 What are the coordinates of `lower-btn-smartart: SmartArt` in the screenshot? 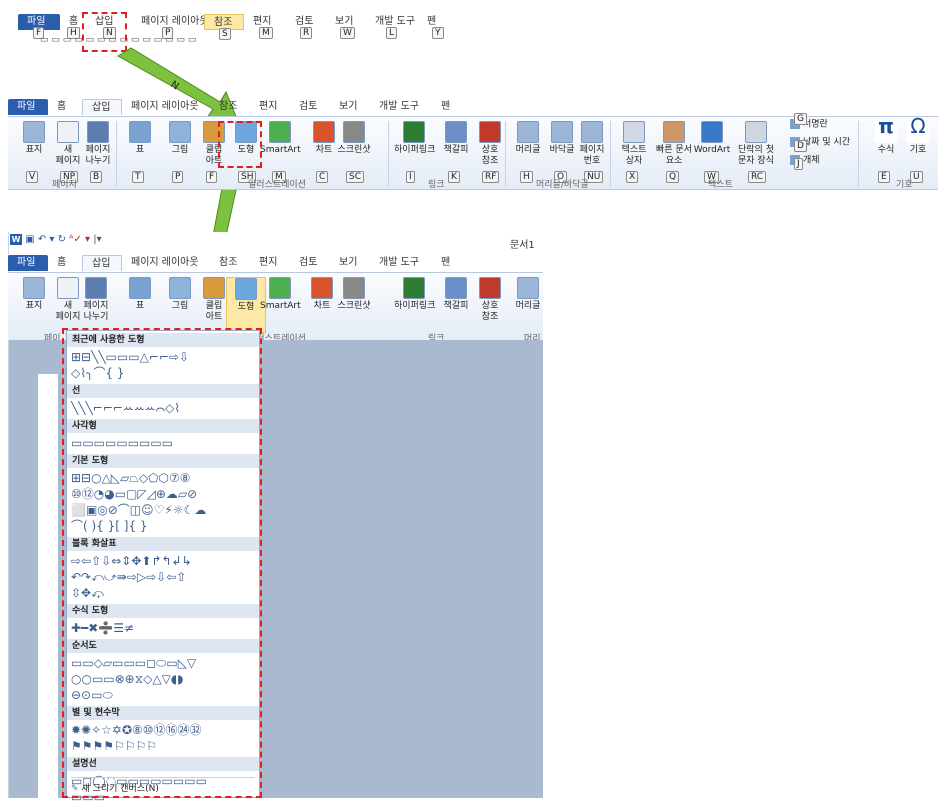 It's located at (280, 294).